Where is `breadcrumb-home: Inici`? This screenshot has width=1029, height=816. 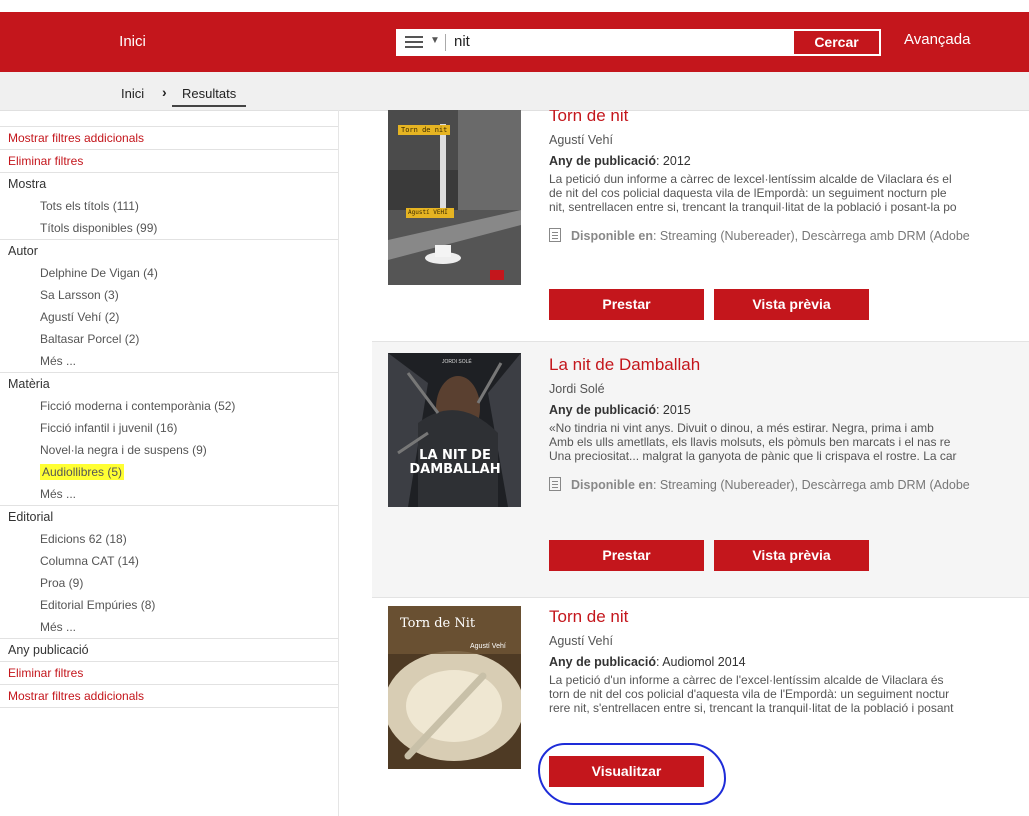 breadcrumb-home: Inici is located at coordinates (132, 93).